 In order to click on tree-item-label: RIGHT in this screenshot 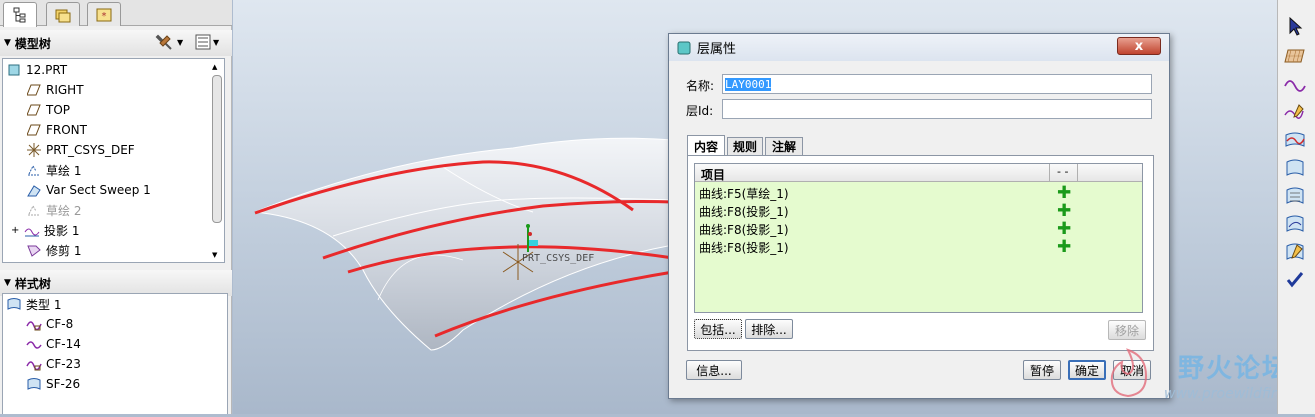, I will do `click(65, 90)`.